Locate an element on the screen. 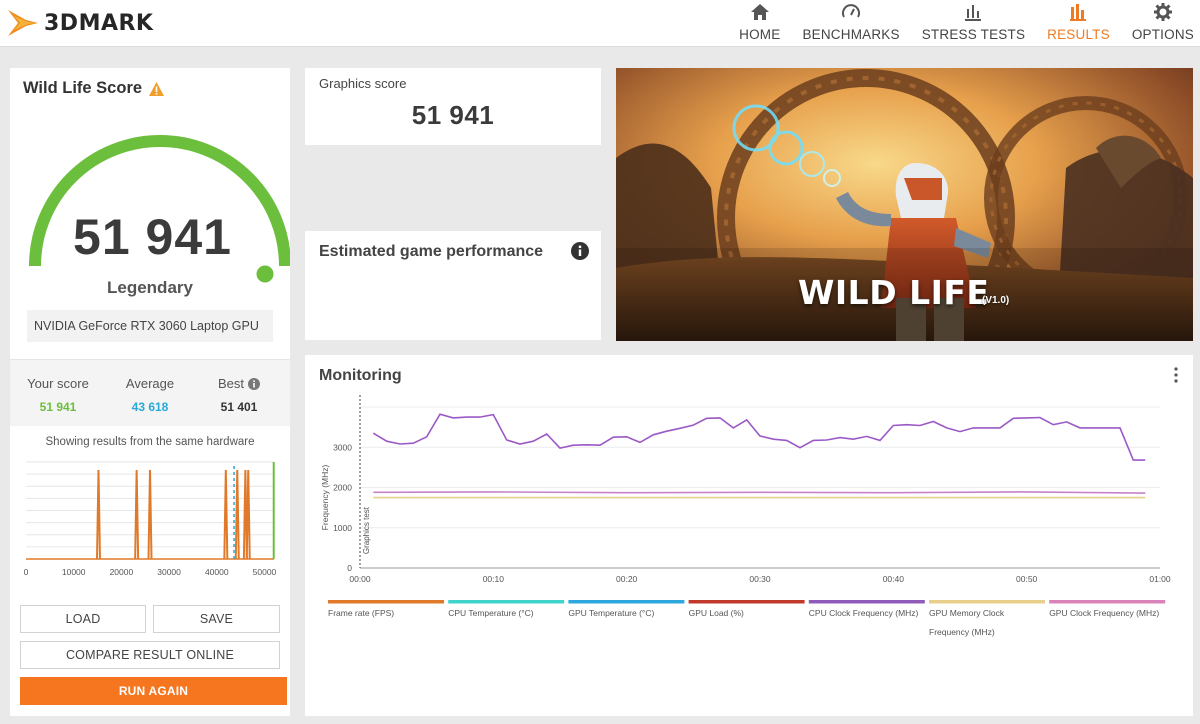  bar-chart-icon is located at coordinates (1078, 12).